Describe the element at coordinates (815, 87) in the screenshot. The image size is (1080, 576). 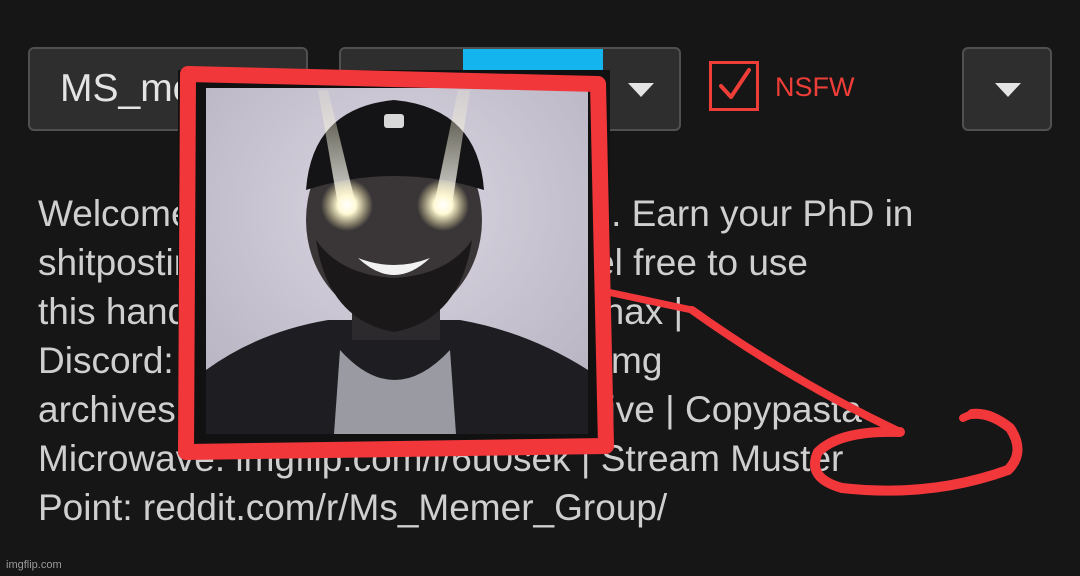
I see `nsfw-label: NSFW` at that location.